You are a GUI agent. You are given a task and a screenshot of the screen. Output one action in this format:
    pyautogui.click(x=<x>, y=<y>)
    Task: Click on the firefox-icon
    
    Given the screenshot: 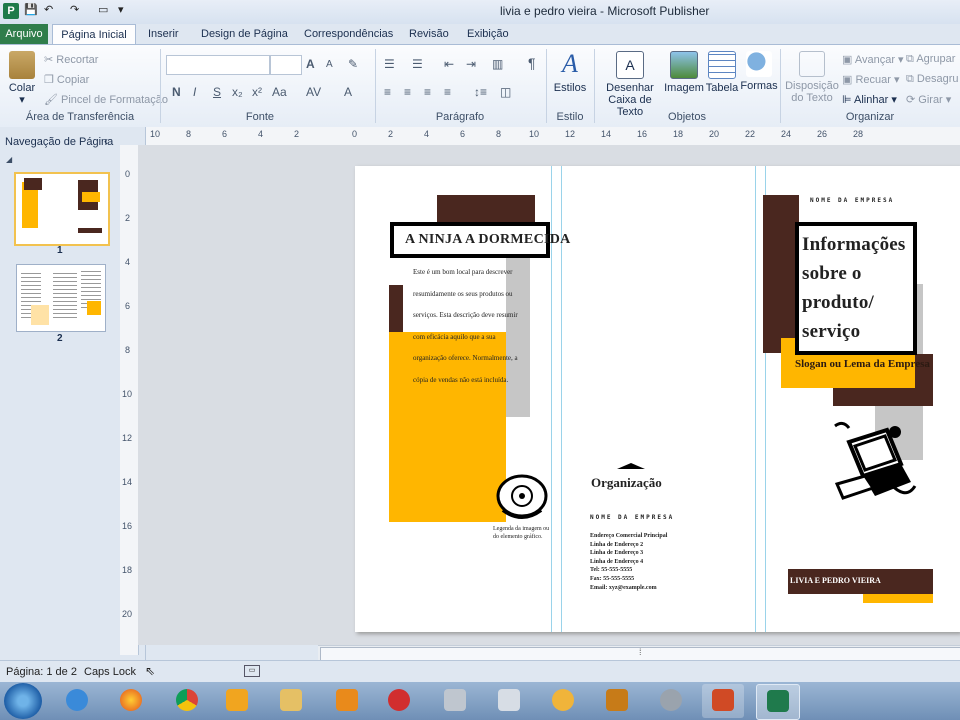 What is the action you would take?
    pyautogui.click(x=131, y=701)
    